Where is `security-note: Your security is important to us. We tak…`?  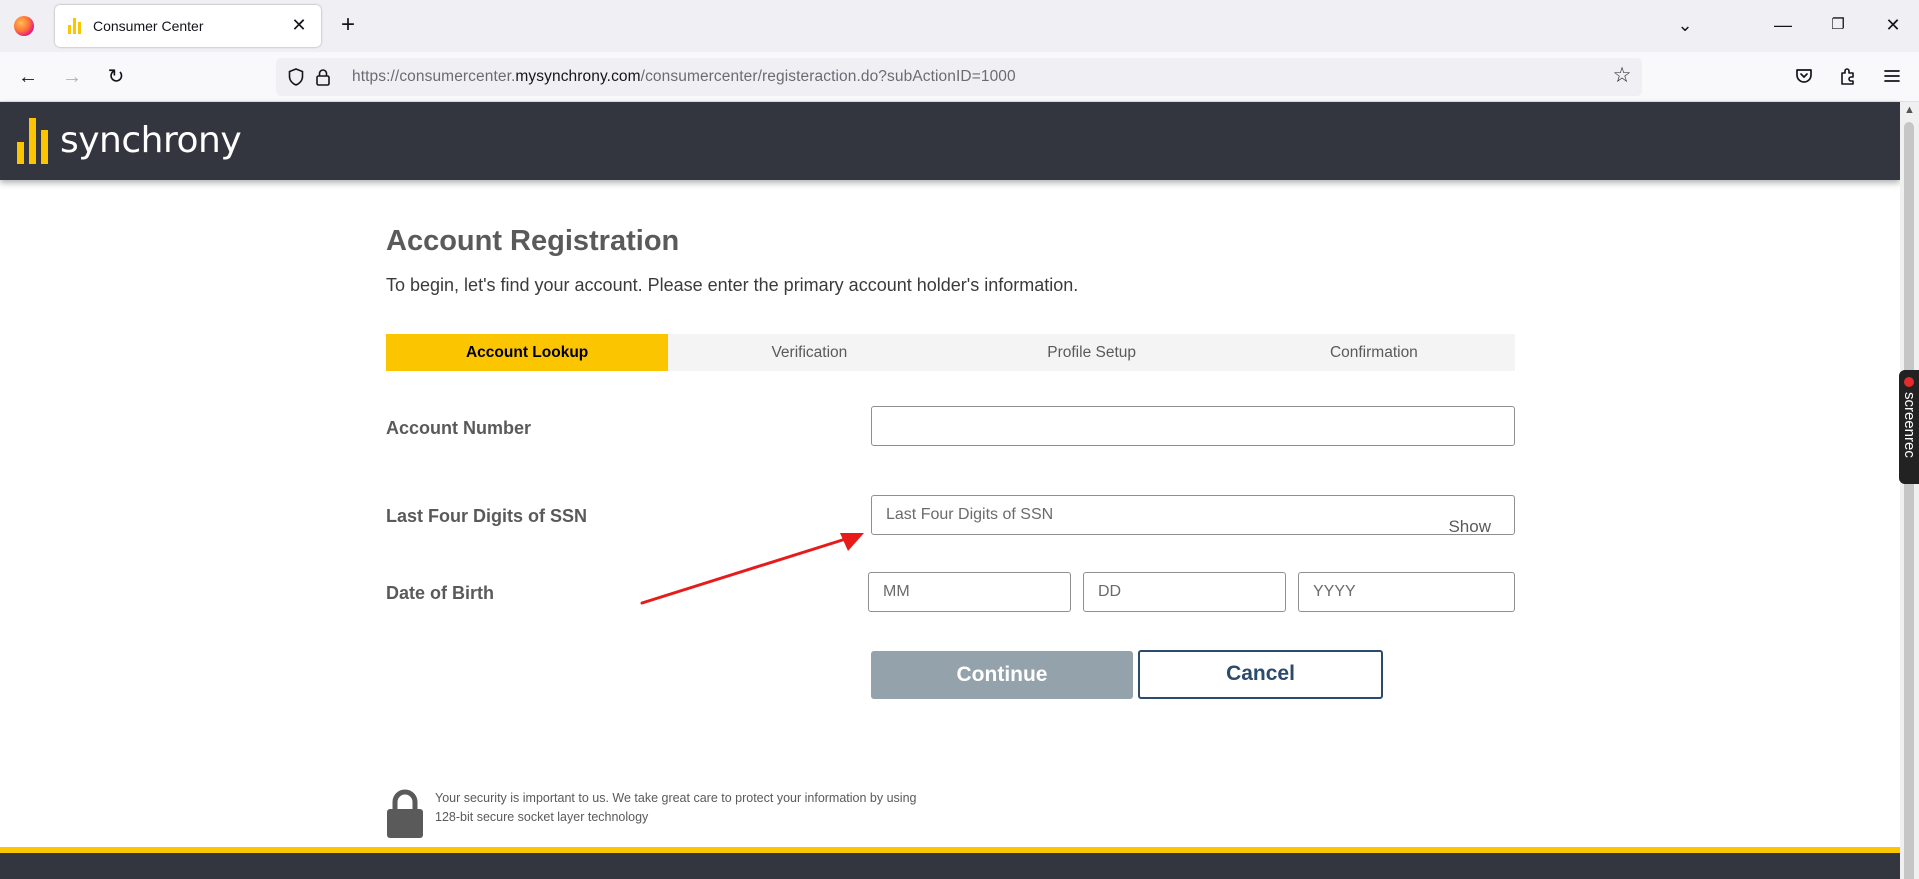
security-note: Your security is important to us. We tak… is located at coordinates (676, 807).